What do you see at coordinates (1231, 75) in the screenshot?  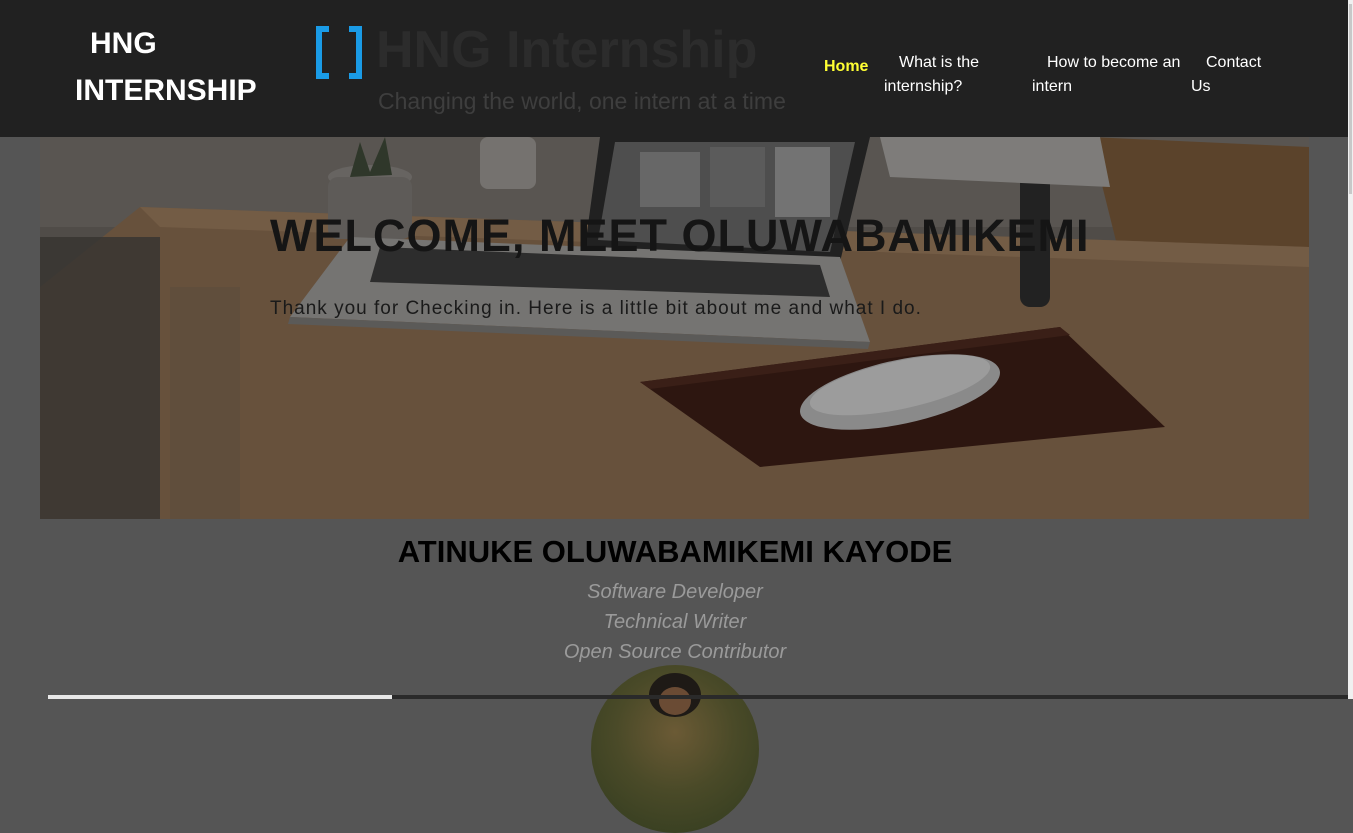 I see `nav-contact-us-link: Contact Us` at bounding box center [1231, 75].